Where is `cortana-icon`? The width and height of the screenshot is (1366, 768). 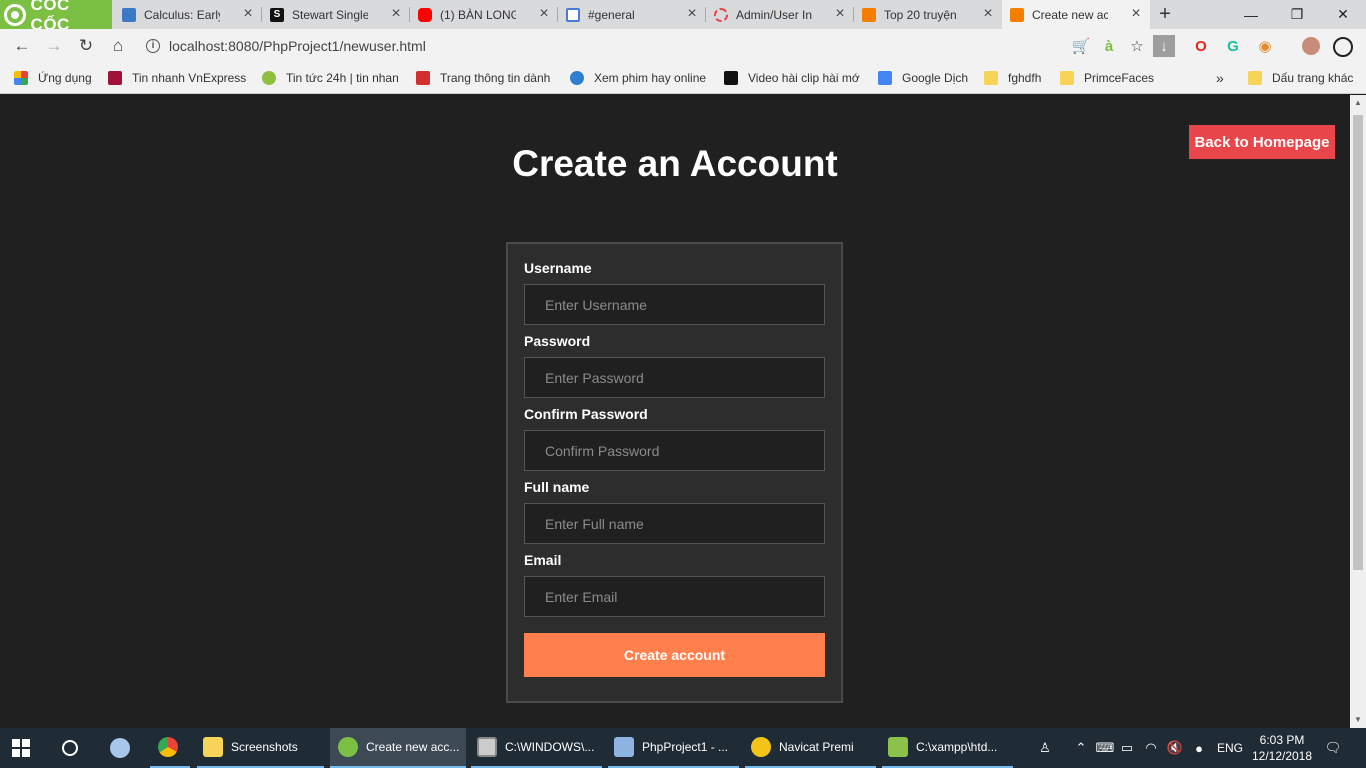
cortana-icon is located at coordinates (70, 748).